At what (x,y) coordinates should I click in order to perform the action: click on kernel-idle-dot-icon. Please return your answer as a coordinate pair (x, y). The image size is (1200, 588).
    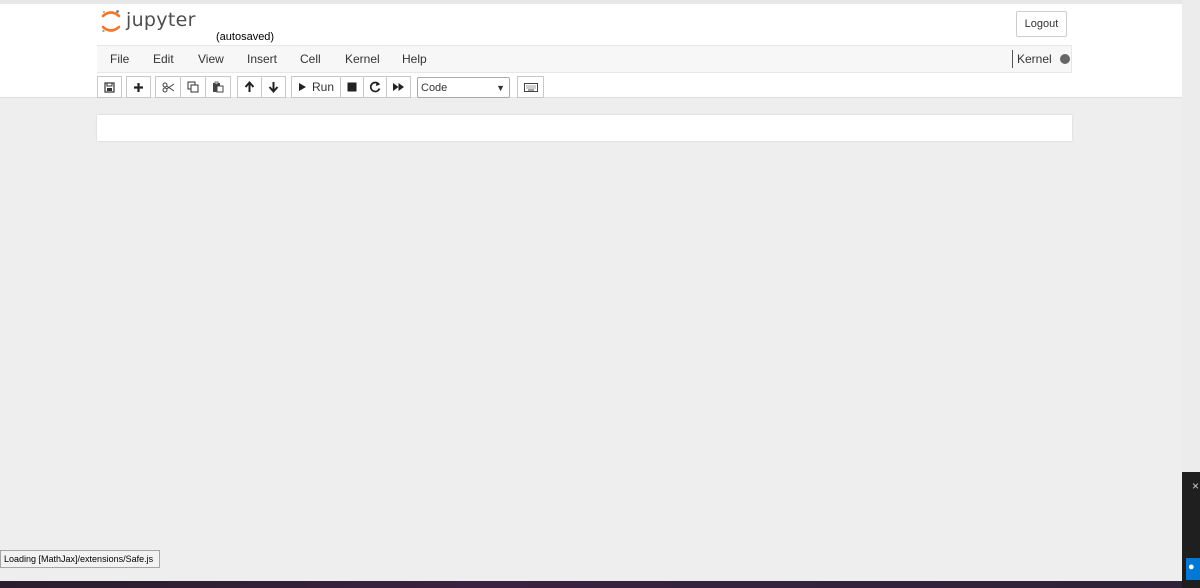
    Looking at the image, I should click on (1064, 59).